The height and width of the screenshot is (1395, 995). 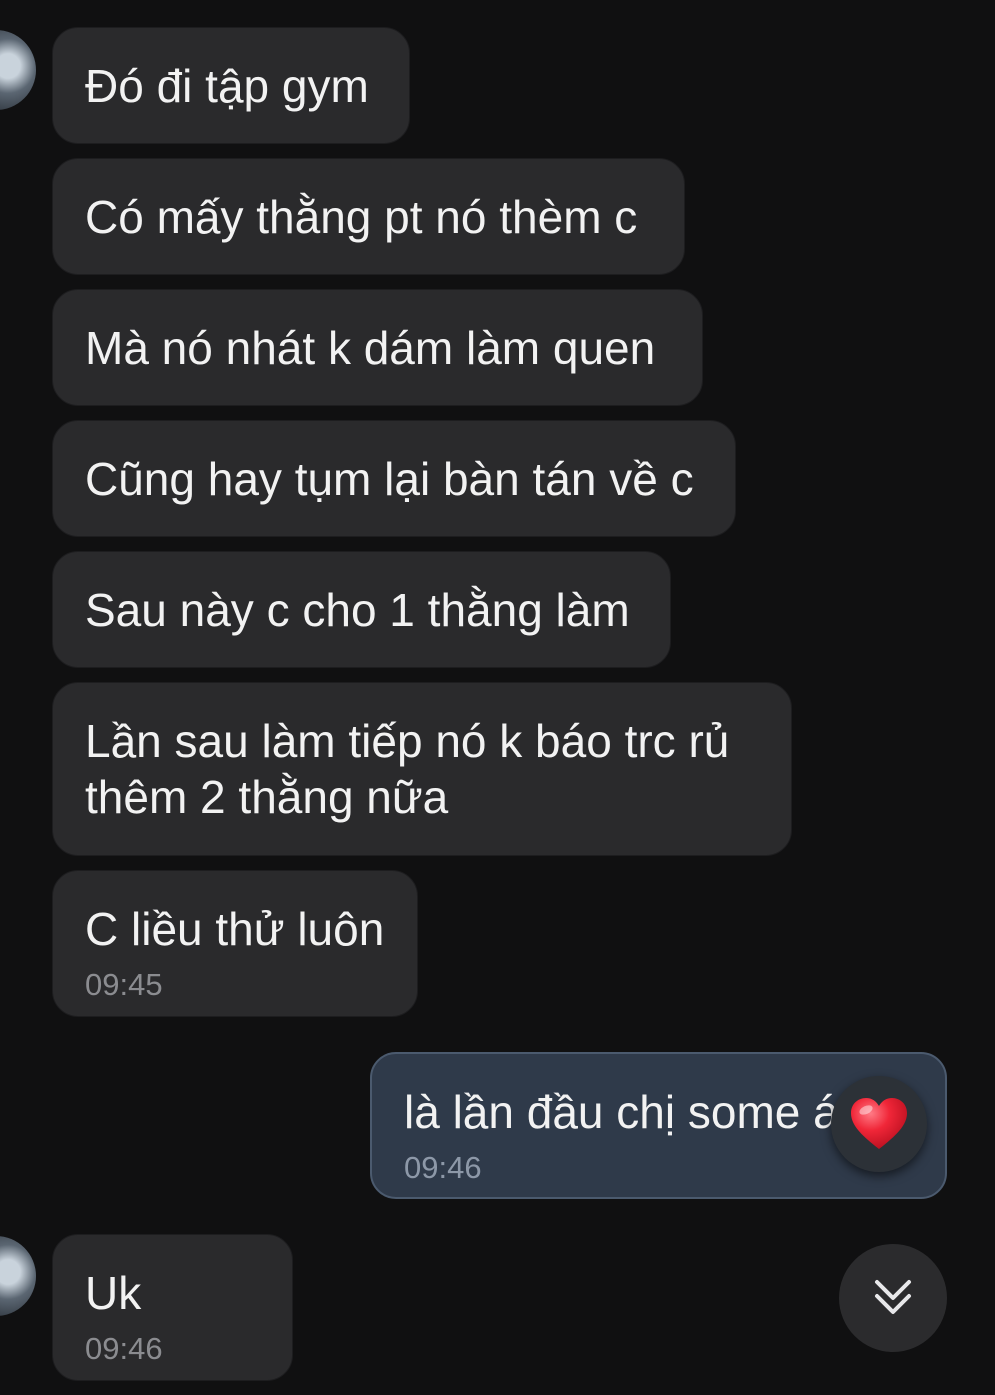 What do you see at coordinates (357, 610) in the screenshot?
I see `message-text: Sau này c cho 1 thằng làm` at bounding box center [357, 610].